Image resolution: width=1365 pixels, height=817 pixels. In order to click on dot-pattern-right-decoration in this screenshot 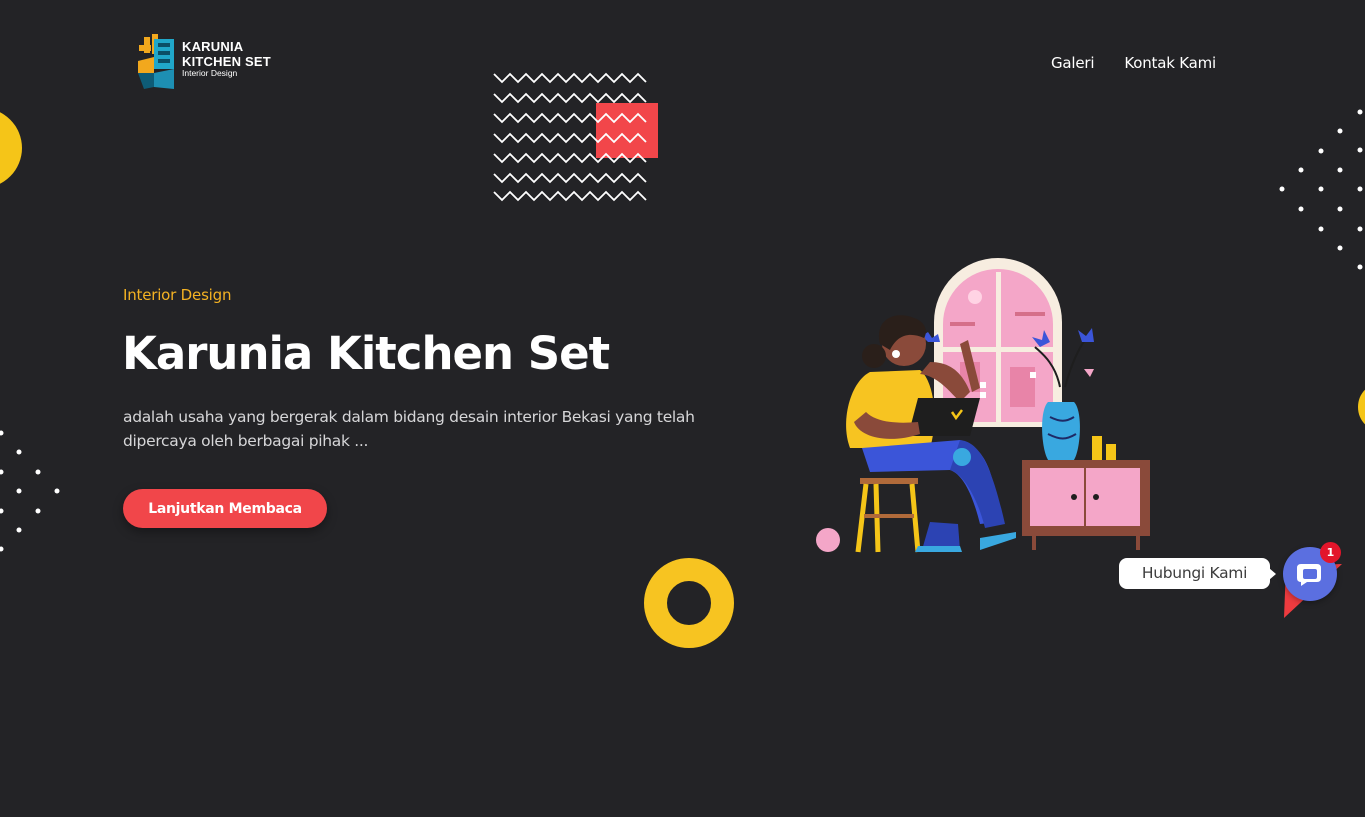, I will do `click(1321, 189)`.